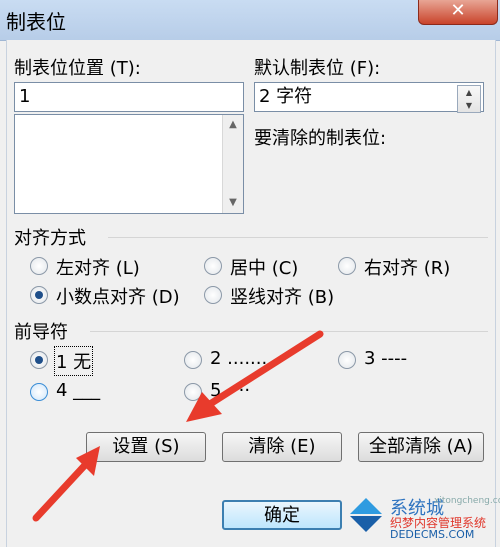  What do you see at coordinates (255, 376) in the screenshot?
I see `arrow-to-leader-options` at bounding box center [255, 376].